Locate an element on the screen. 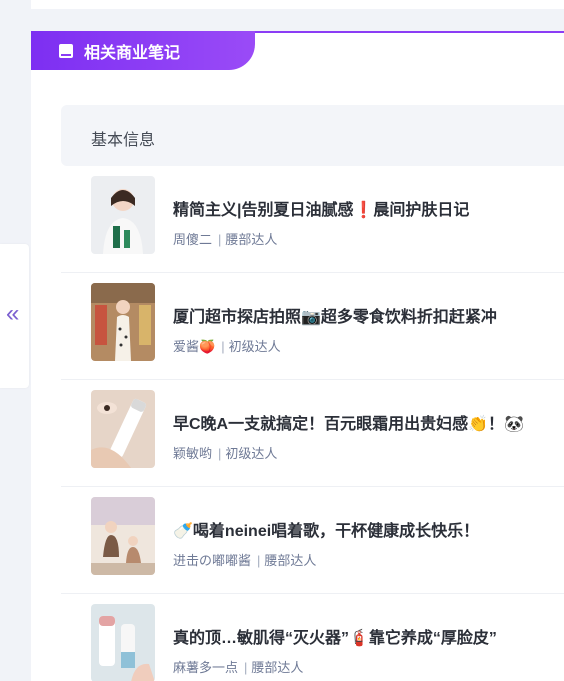 The image size is (564, 681). note-item: 🍼喝着neinei唱着歌，干杯健康成长快乐！ 进击の嘟嘟酱 | 腰部达人 is located at coordinates (312, 540).